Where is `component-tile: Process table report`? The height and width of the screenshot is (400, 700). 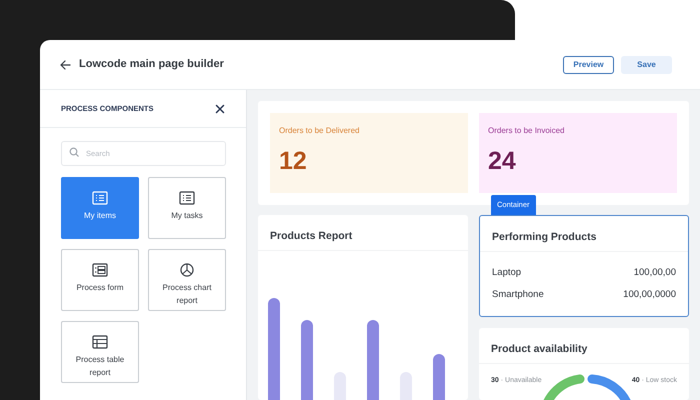 component-tile: Process table report is located at coordinates (100, 352).